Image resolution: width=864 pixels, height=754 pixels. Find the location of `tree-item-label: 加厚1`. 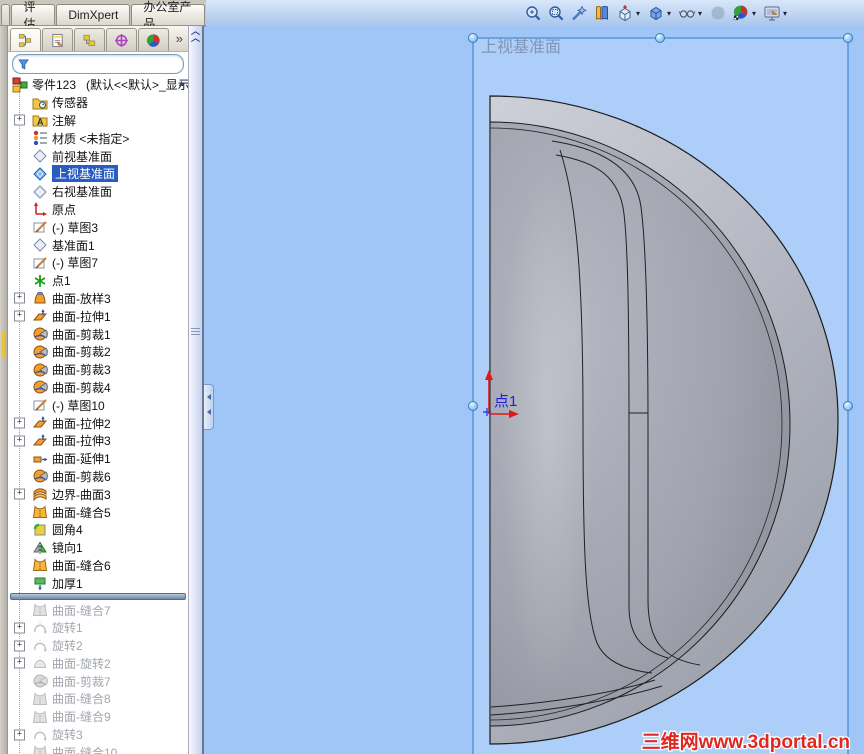

tree-item-label: 加厚1 is located at coordinates (67, 583).